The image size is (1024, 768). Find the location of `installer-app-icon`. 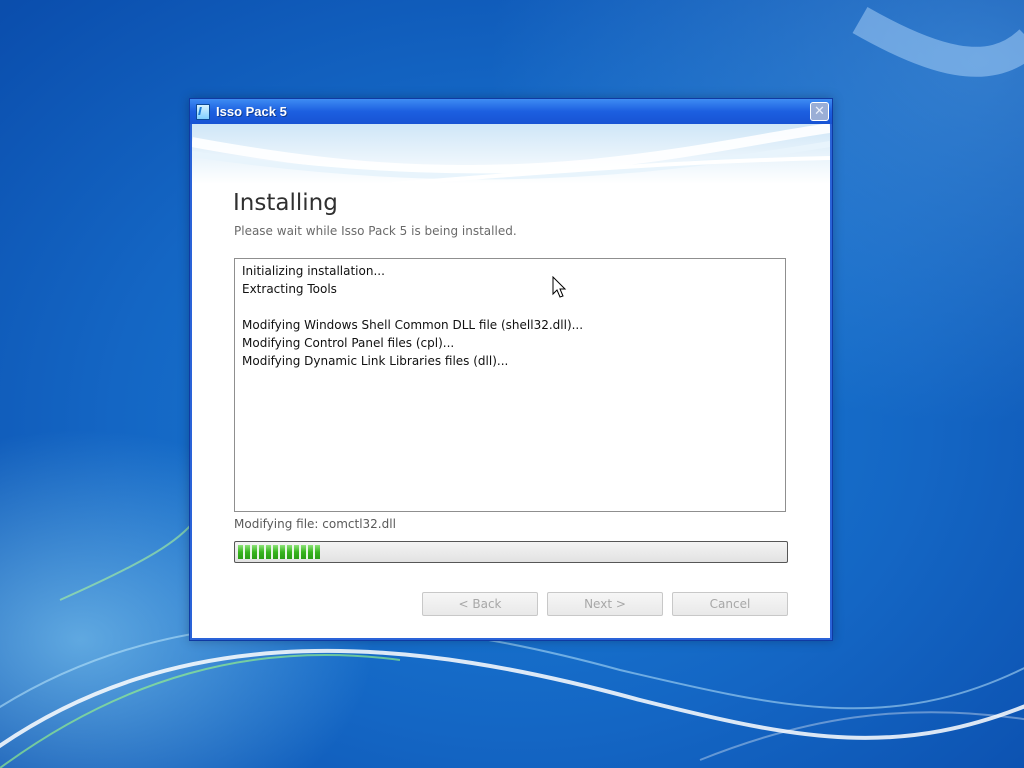

installer-app-icon is located at coordinates (203, 111).